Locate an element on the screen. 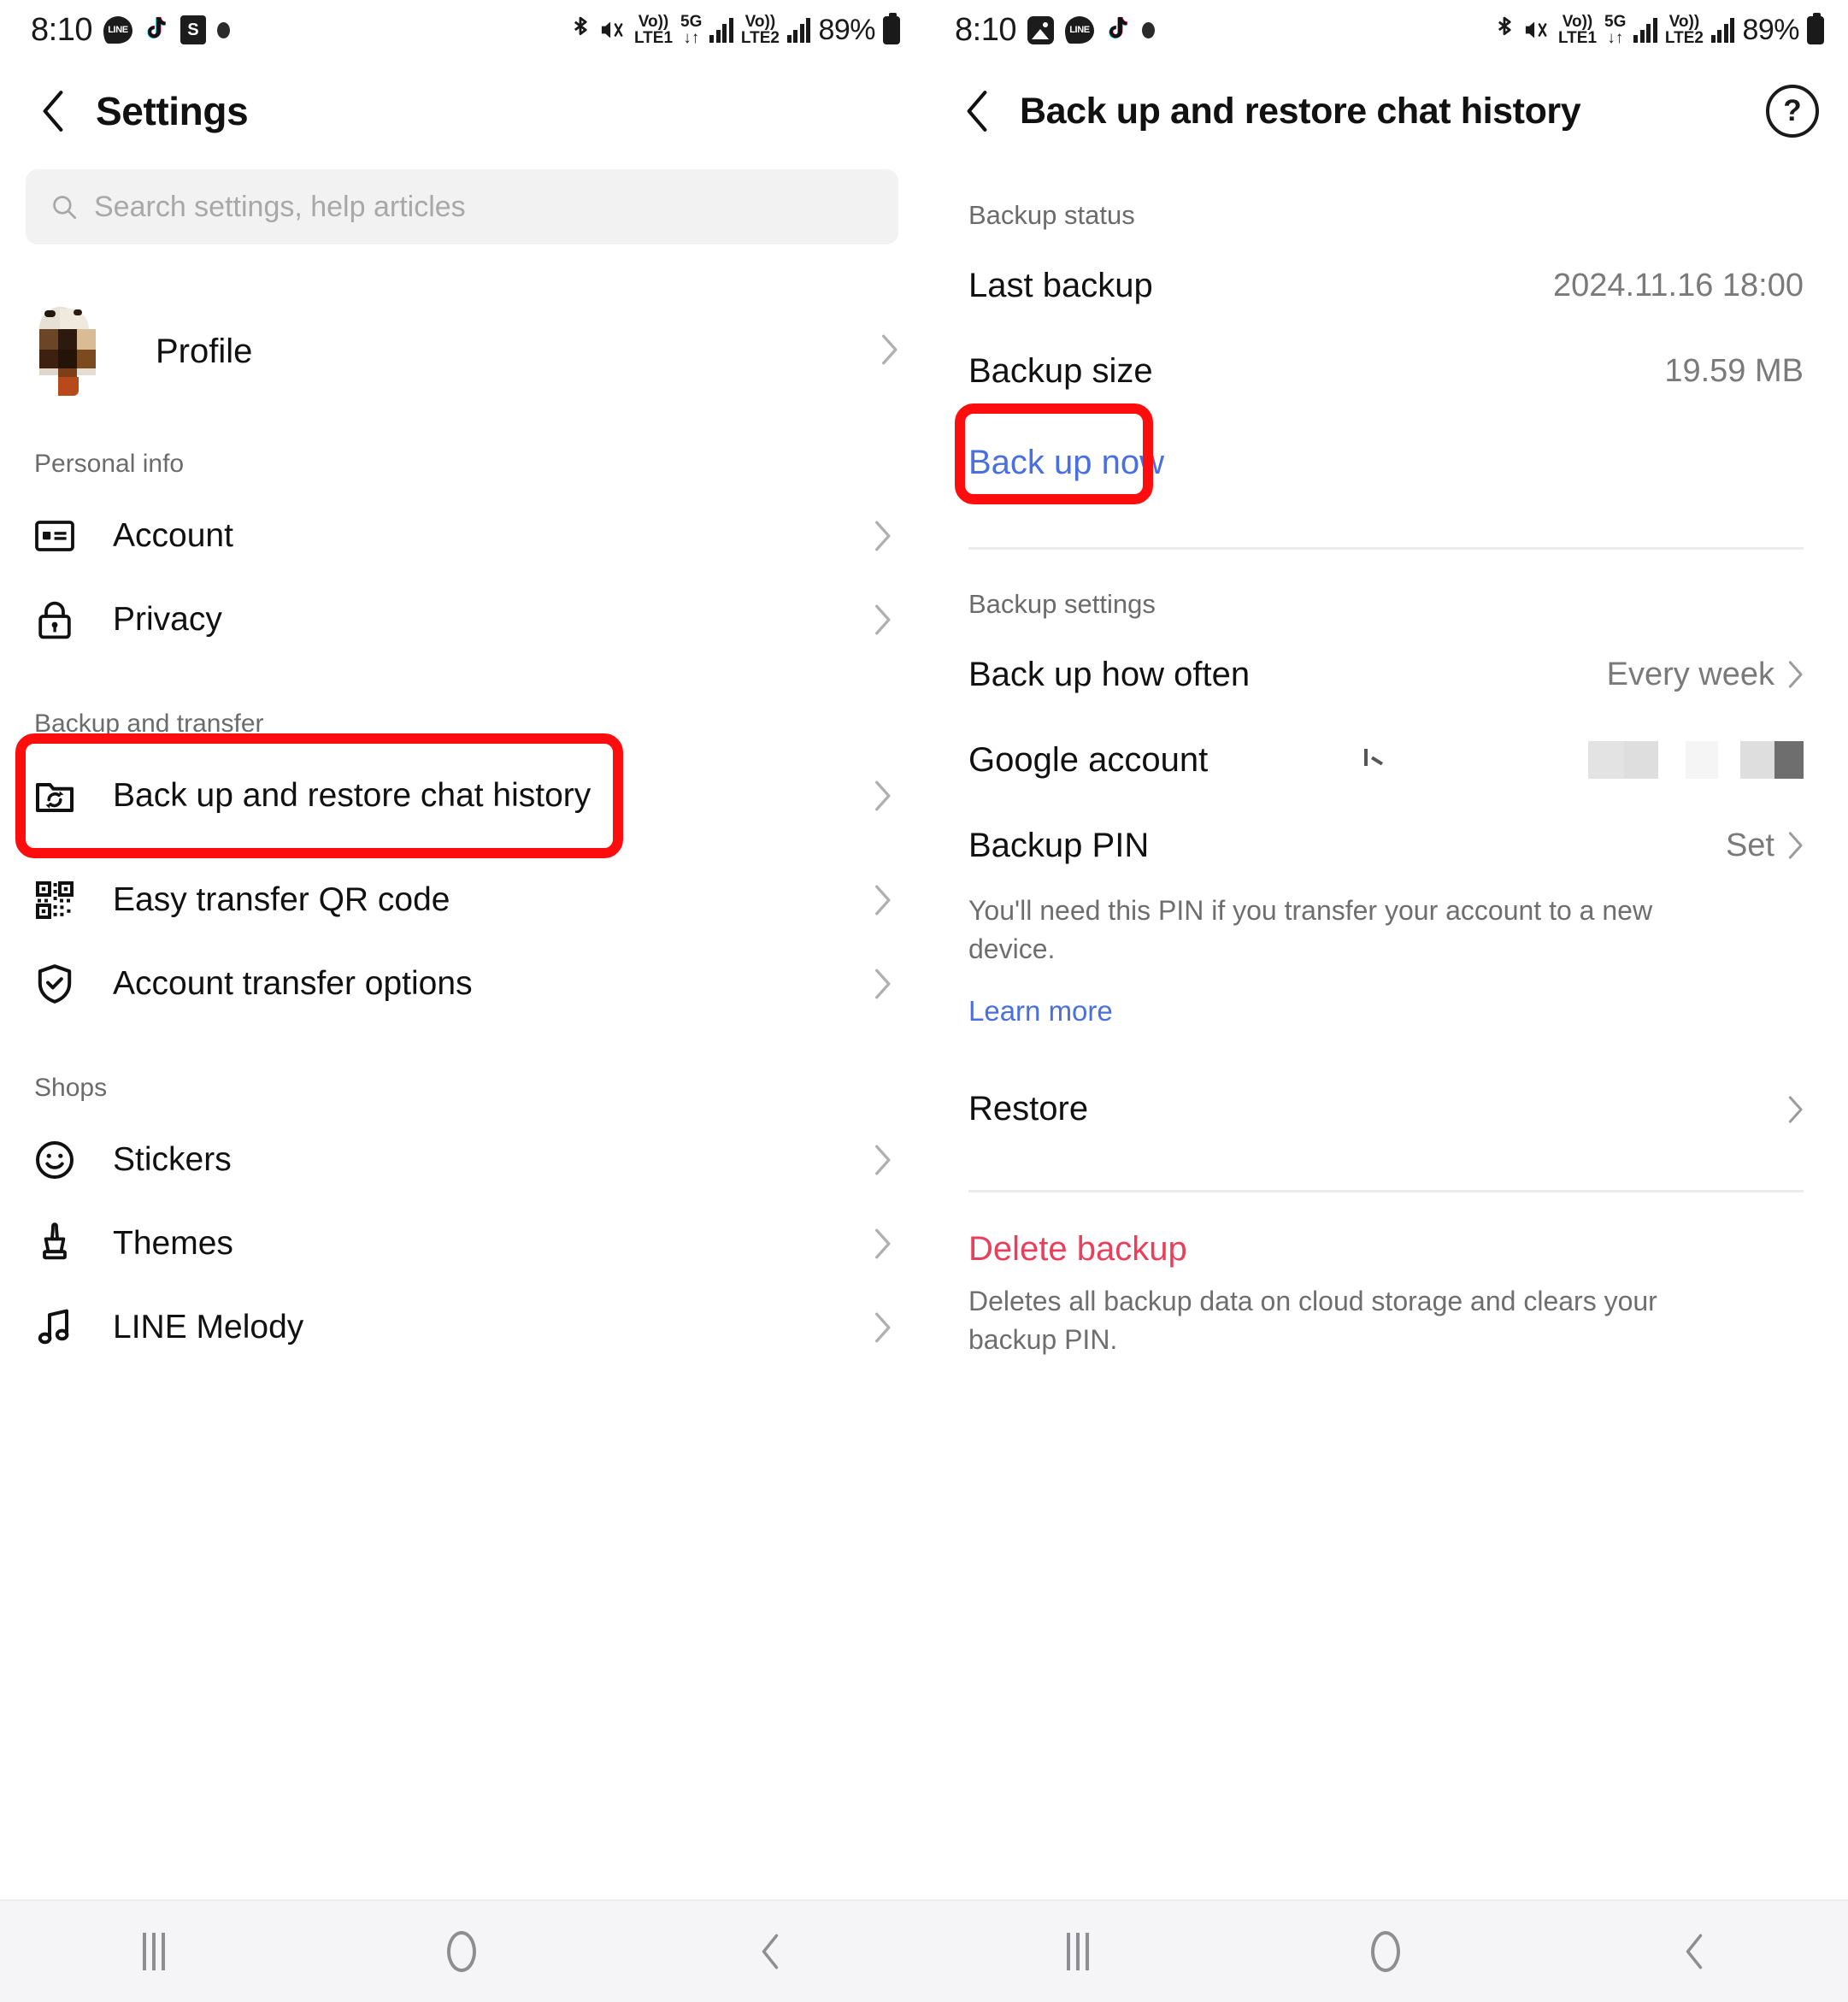 The height and width of the screenshot is (2002, 1848). section-heading-backup-status: Backup status is located at coordinates (1051, 215).